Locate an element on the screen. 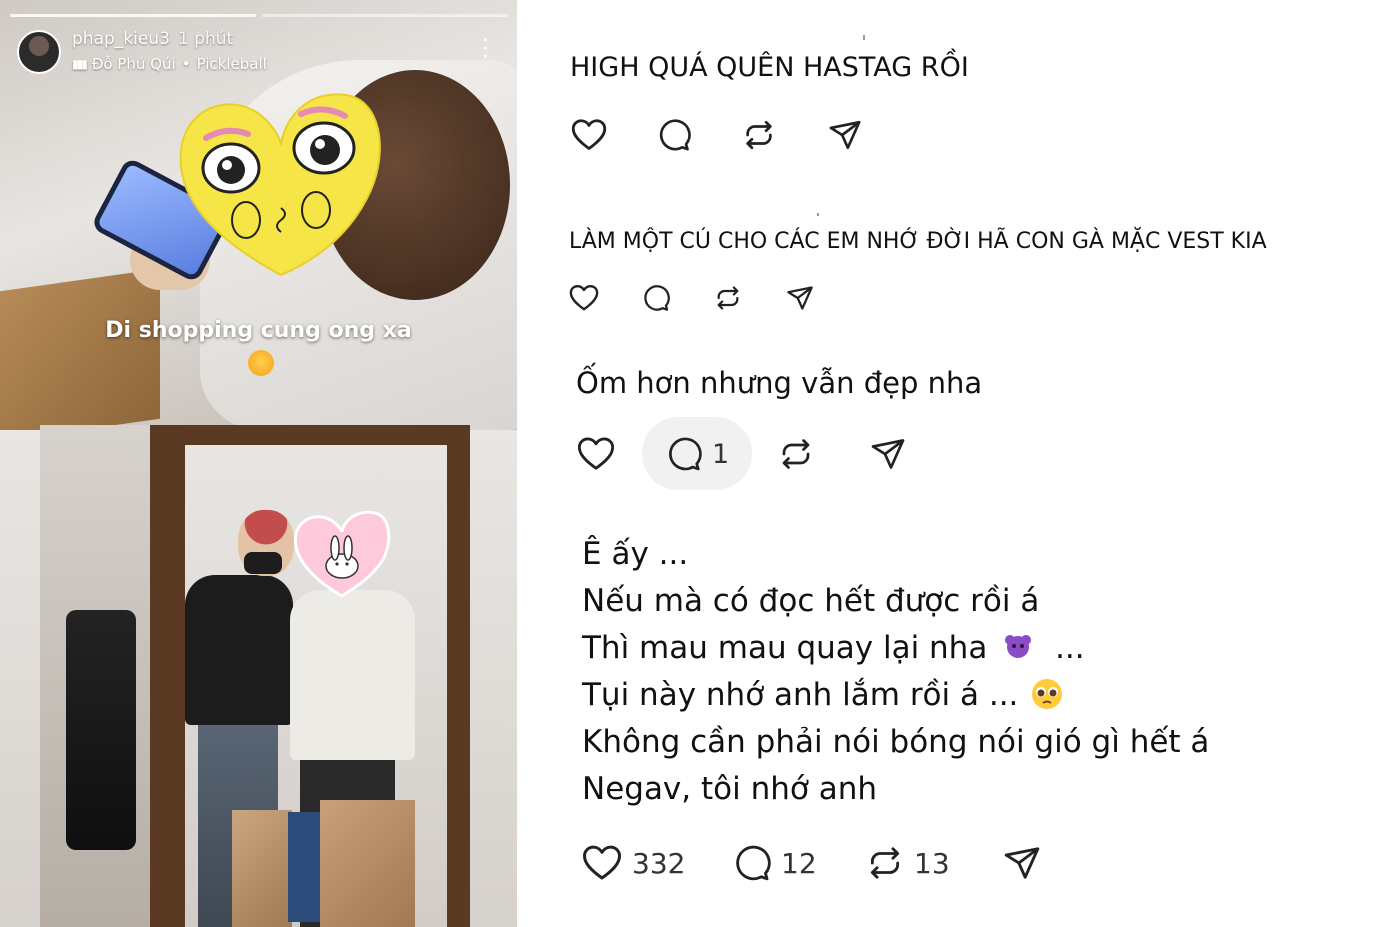  hanging-clothes is located at coordinates (101, 730).